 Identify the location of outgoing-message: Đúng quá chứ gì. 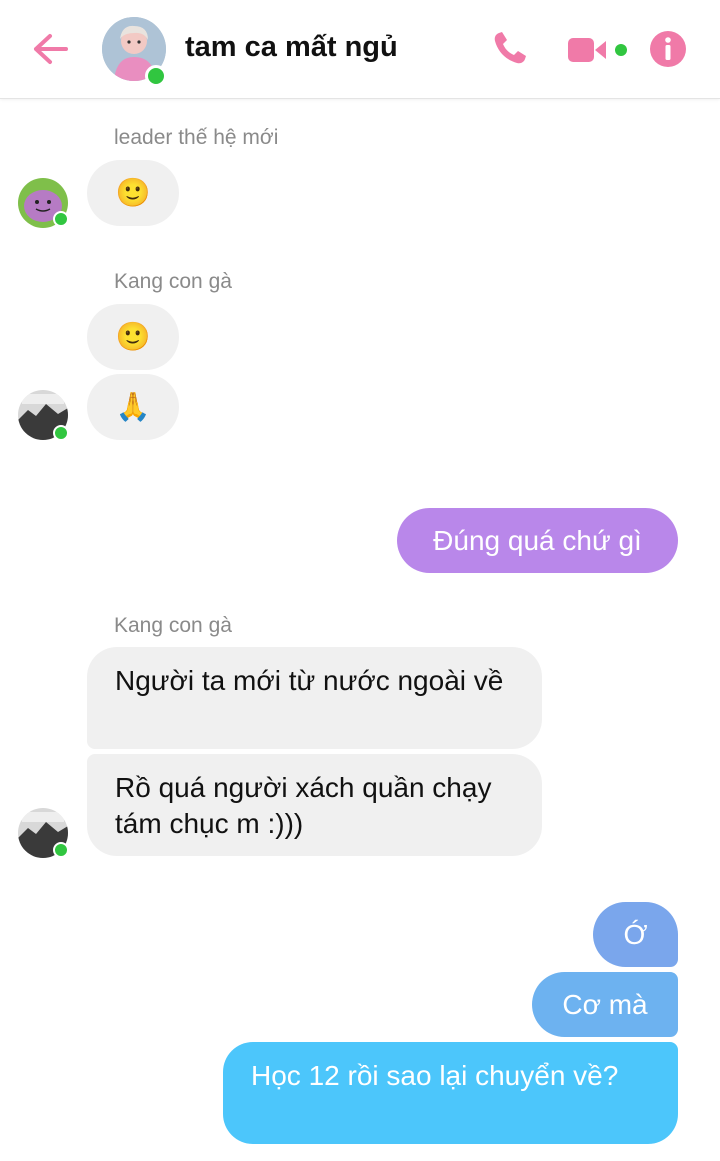
(537, 540).